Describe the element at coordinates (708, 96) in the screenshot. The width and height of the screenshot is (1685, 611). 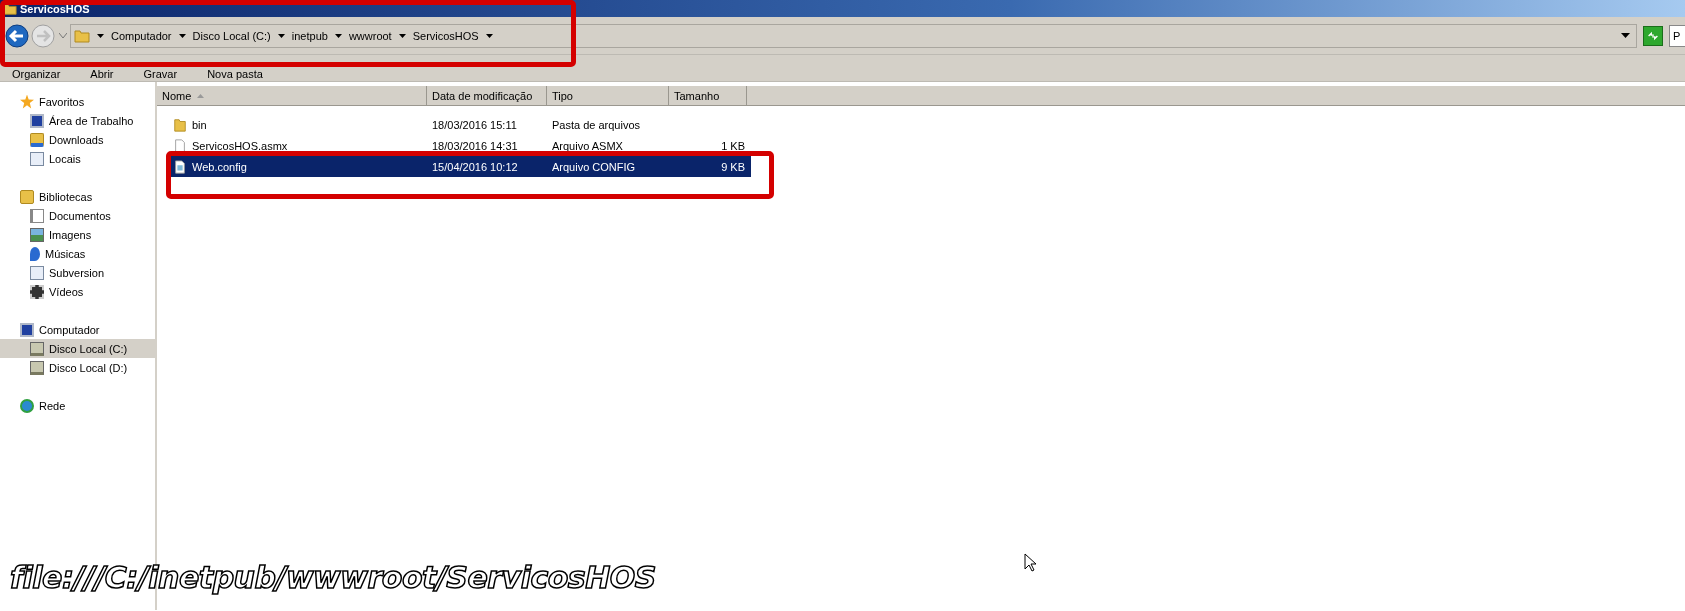
I see `column-header: Tamanho` at that location.